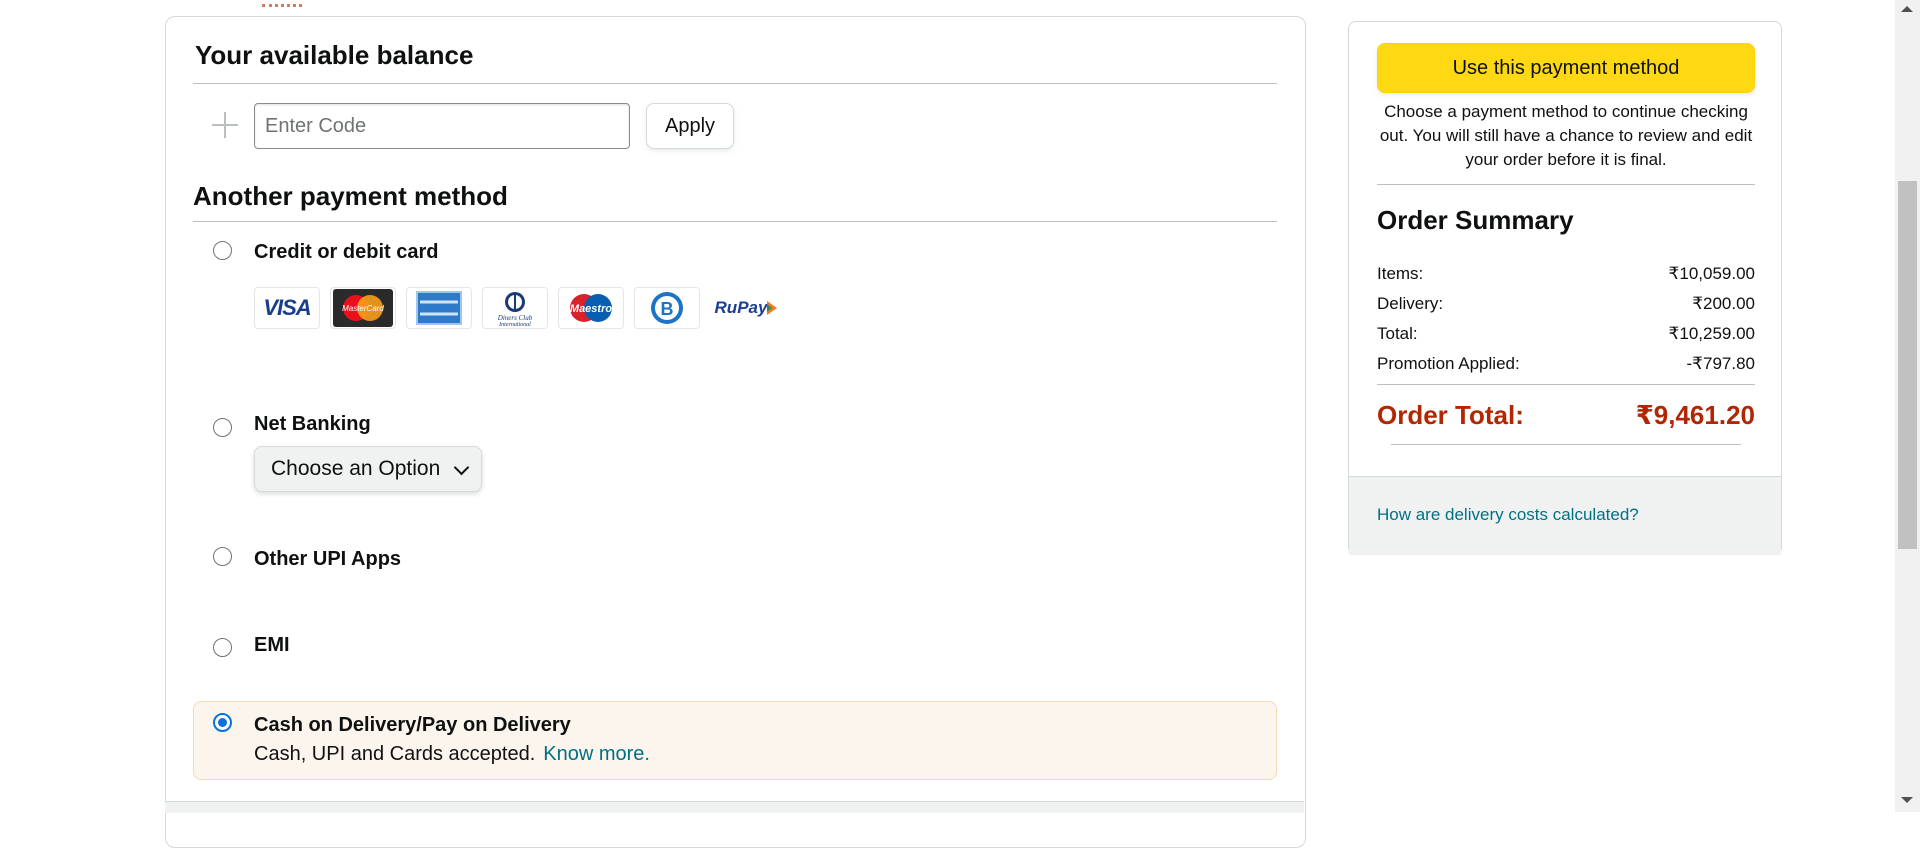  Describe the element at coordinates (734, 807) in the screenshot. I see `card-footer-strip` at that location.